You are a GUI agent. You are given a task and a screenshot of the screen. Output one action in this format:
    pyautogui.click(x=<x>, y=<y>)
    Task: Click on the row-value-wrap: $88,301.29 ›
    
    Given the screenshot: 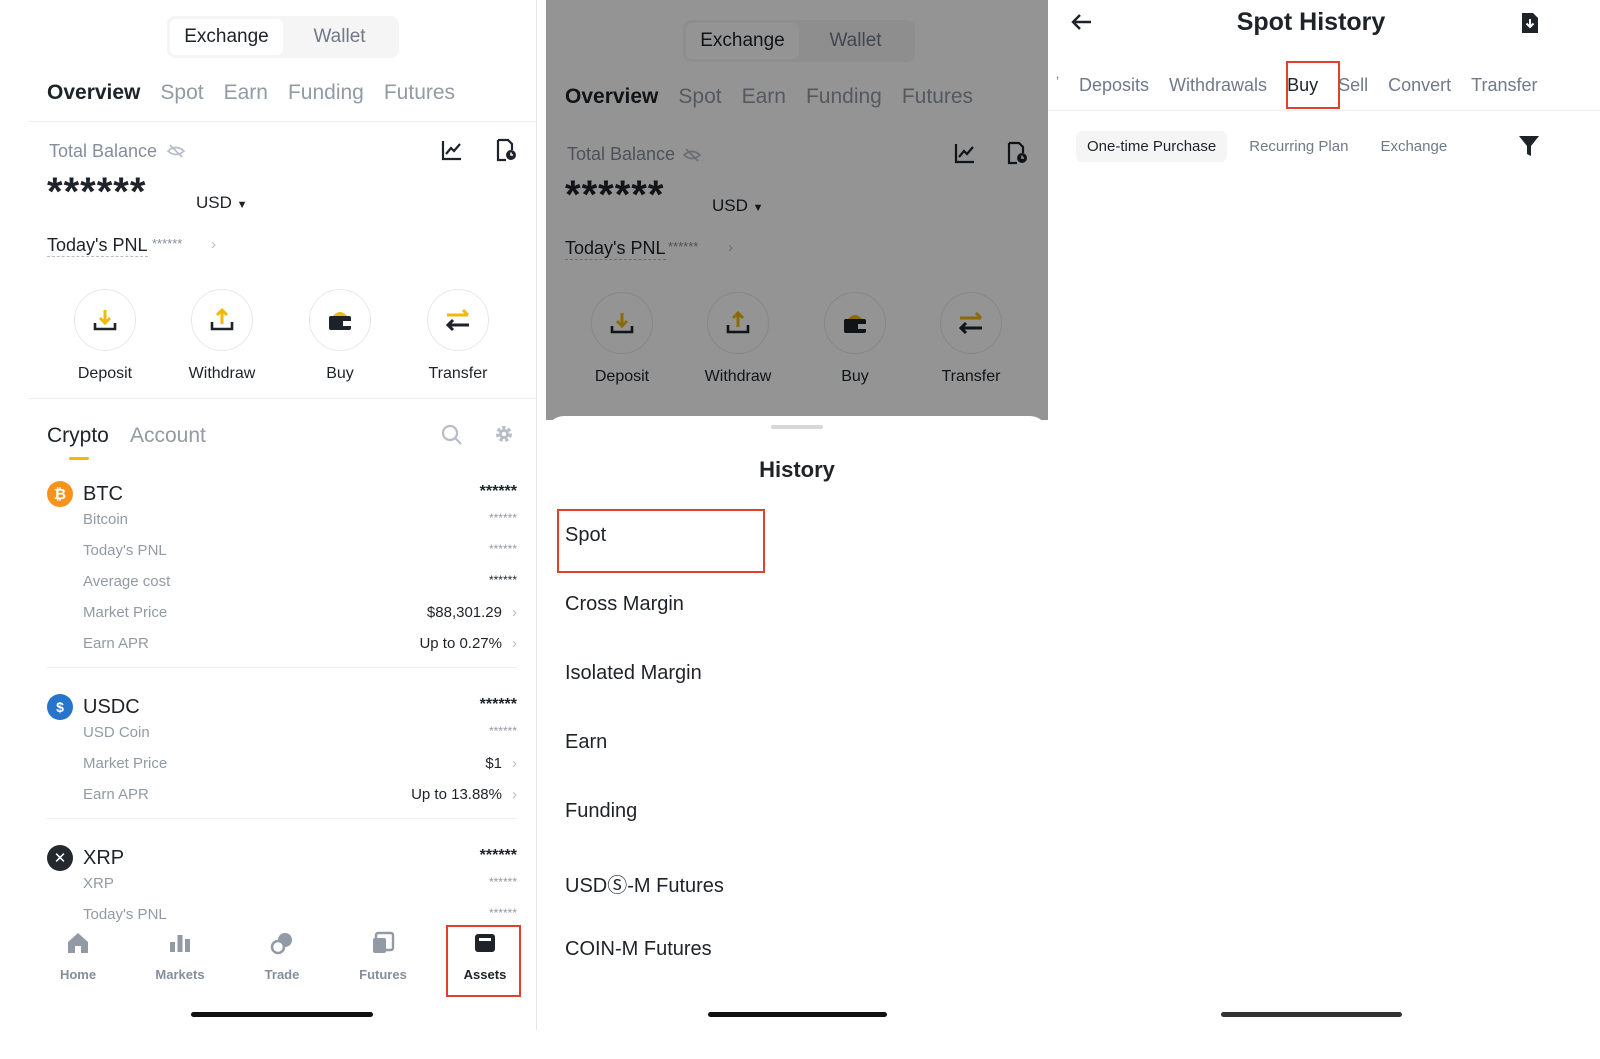 What is the action you would take?
    pyautogui.click(x=472, y=612)
    